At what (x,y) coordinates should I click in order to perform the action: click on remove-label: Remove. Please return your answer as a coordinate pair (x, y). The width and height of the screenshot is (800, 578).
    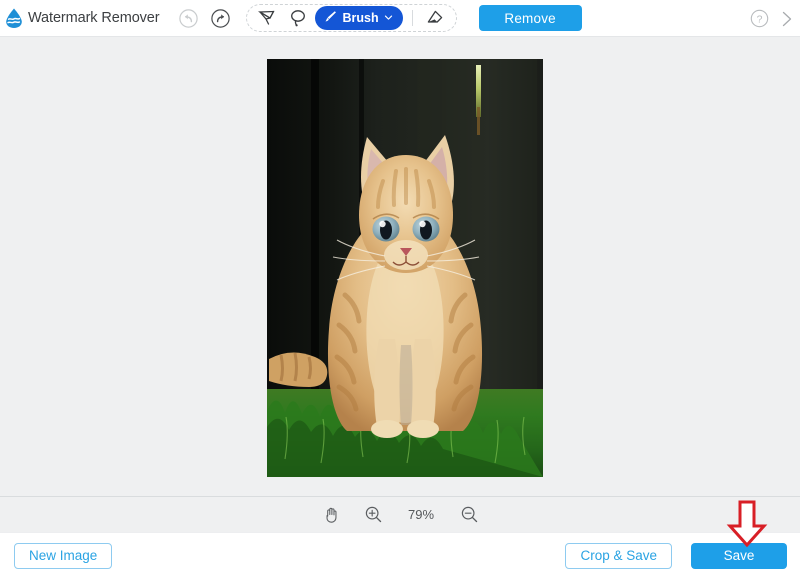
    Looking at the image, I should click on (530, 18).